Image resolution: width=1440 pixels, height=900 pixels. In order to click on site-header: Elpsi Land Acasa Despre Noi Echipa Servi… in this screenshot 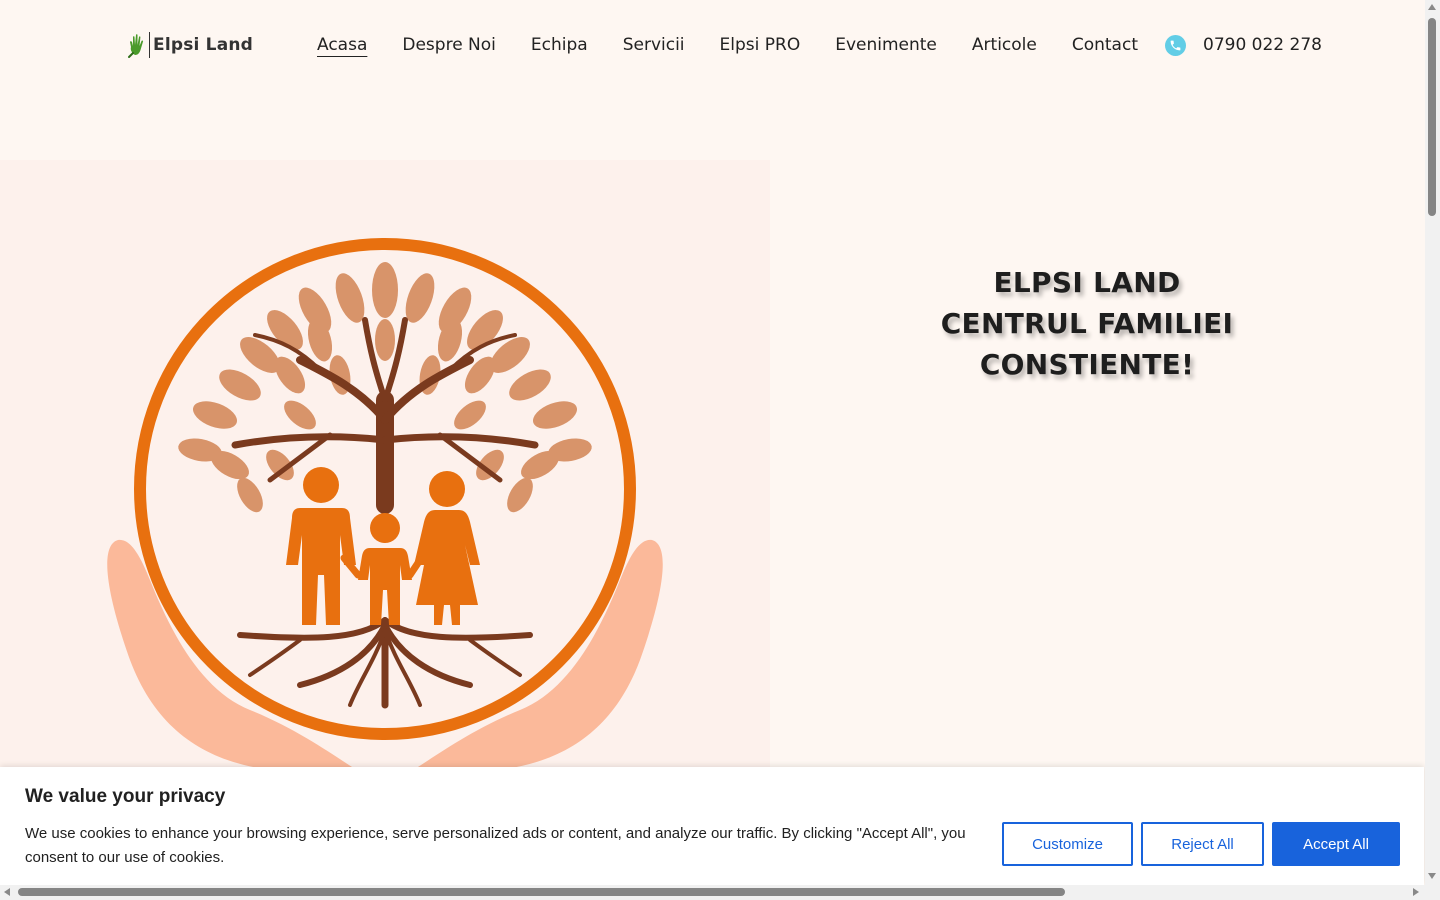, I will do `click(712, 45)`.